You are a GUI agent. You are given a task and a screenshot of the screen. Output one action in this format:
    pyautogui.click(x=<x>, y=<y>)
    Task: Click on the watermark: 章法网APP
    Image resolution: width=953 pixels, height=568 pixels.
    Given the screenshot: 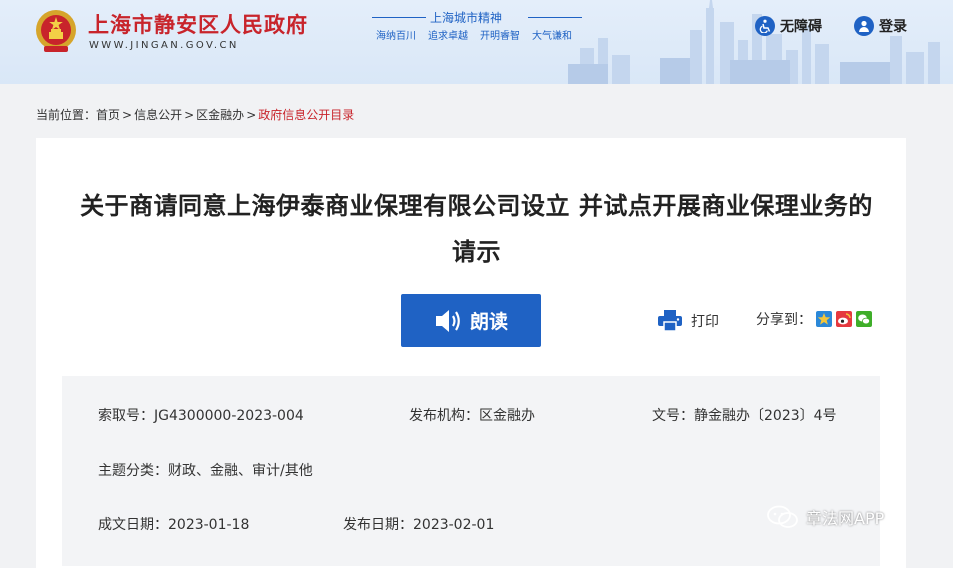 What is the action you would take?
    pyautogui.click(x=825, y=517)
    